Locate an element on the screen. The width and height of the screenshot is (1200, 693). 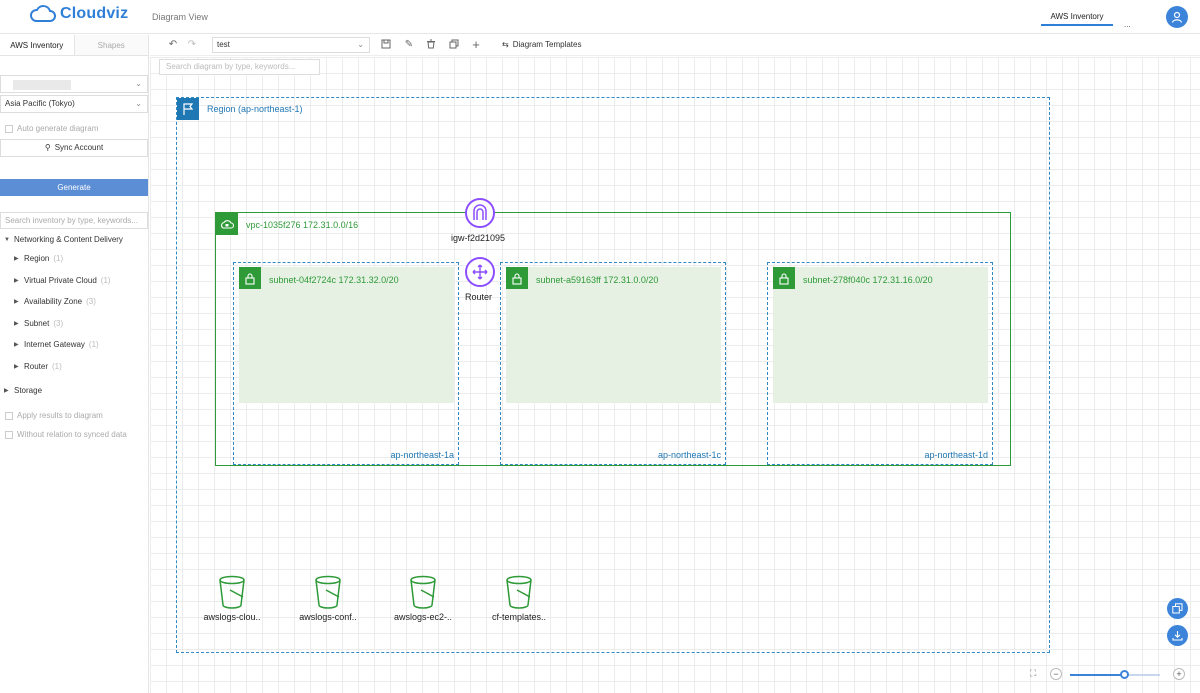
zoom-control: ⛶ − + is located at coordinates (1108, 675).